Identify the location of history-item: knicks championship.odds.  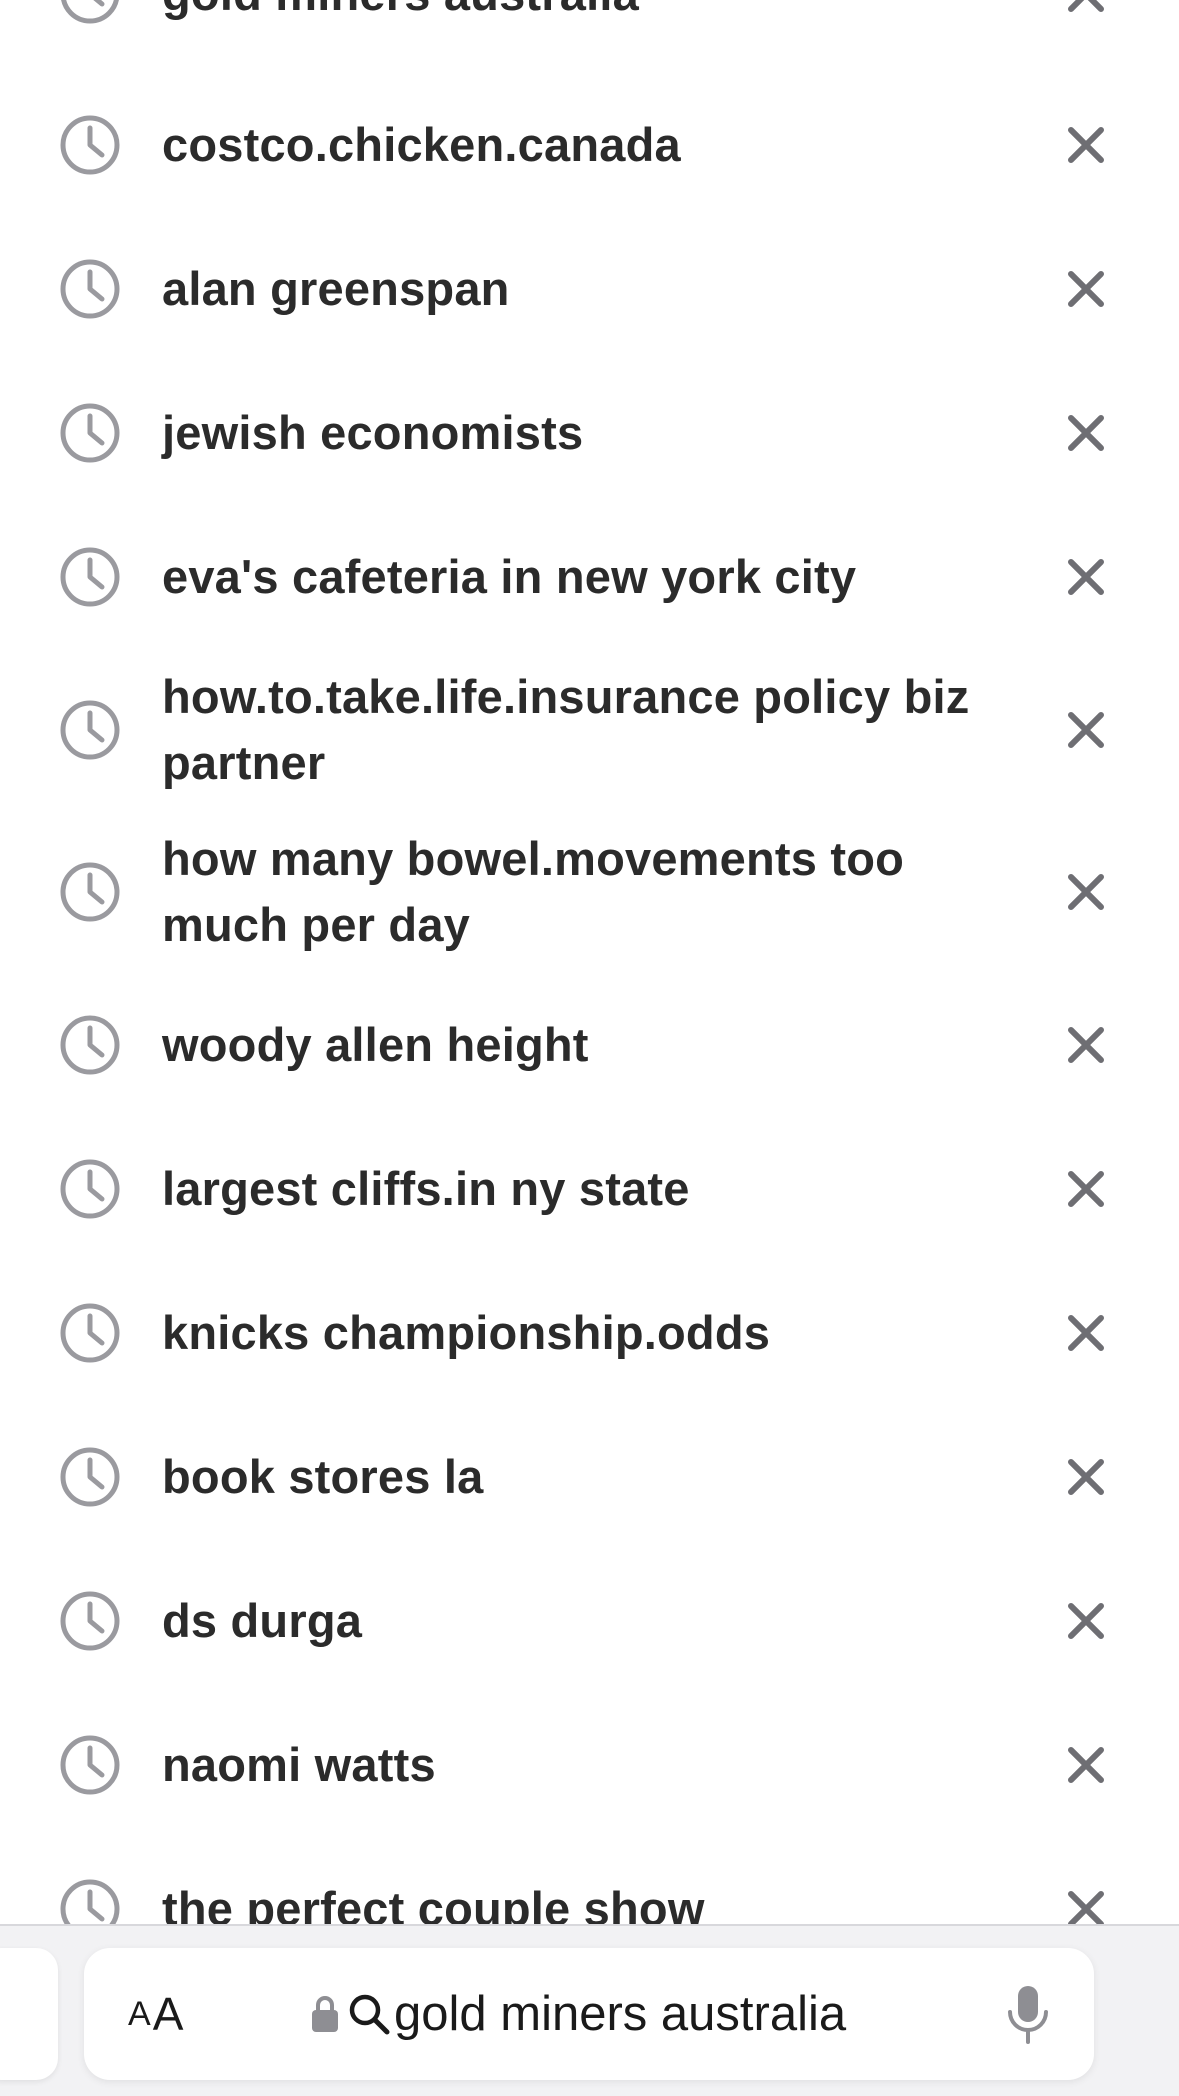
(589, 1333).